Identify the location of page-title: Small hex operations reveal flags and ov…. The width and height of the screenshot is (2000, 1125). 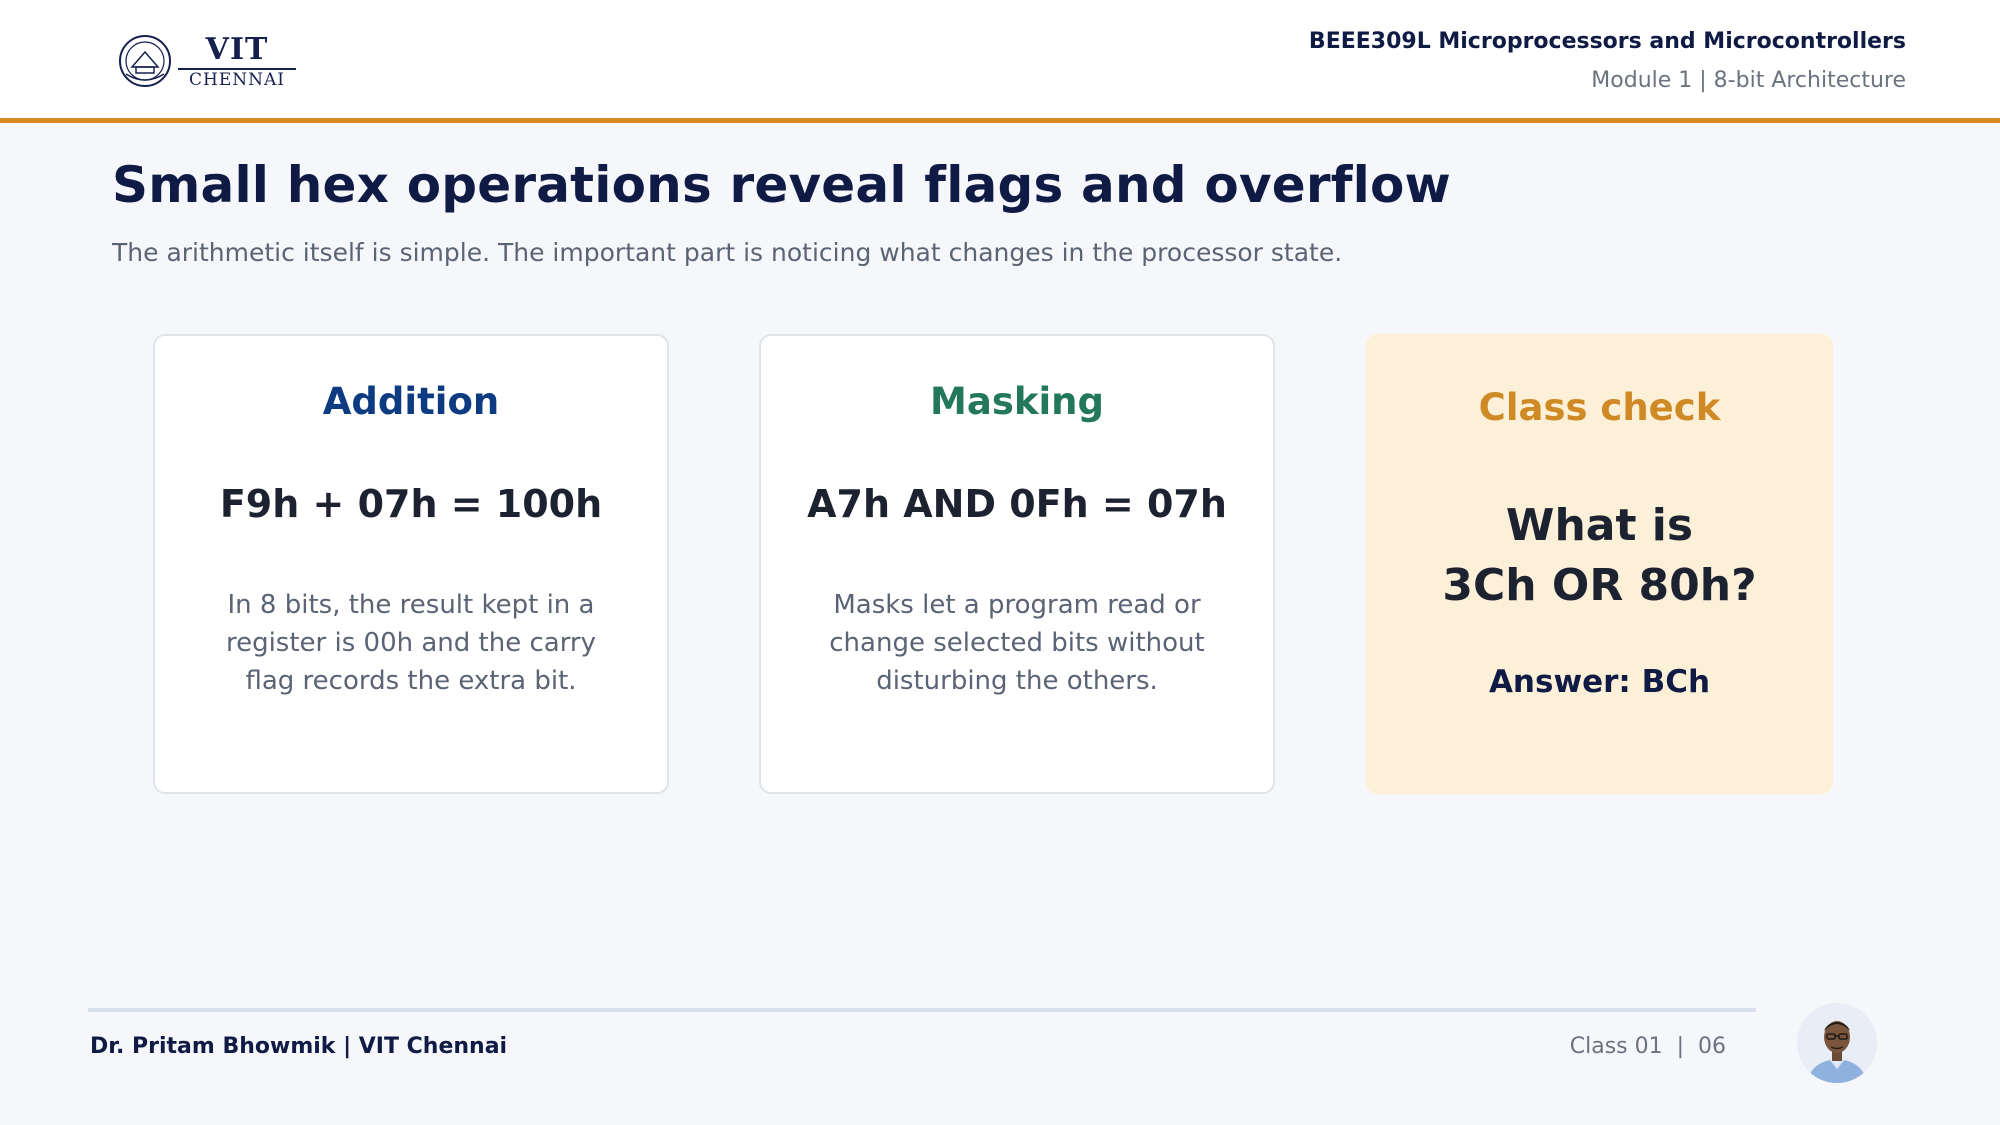
(781, 185).